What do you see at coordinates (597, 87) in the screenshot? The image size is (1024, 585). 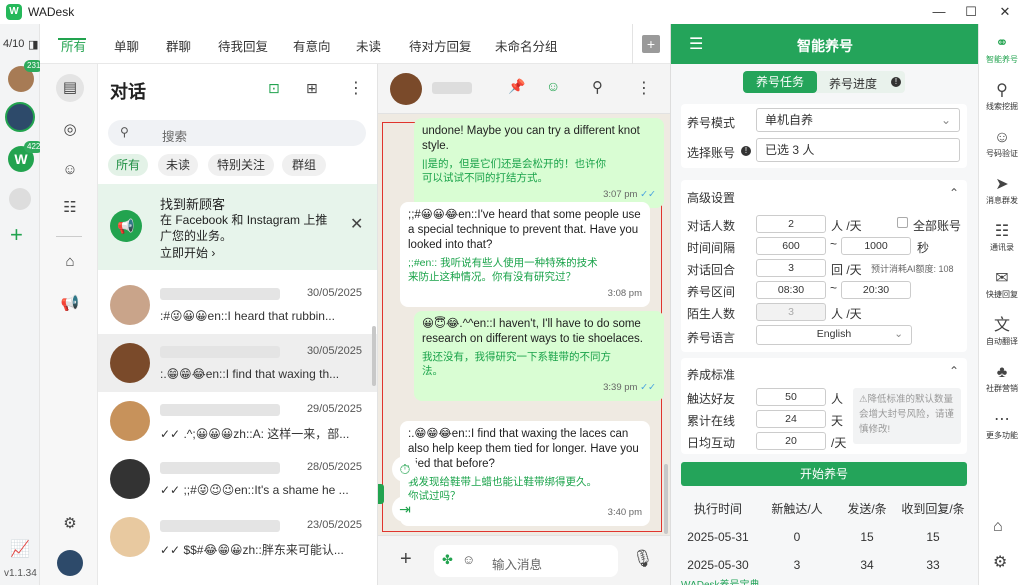 I see `search-icon: ⚲` at bounding box center [597, 87].